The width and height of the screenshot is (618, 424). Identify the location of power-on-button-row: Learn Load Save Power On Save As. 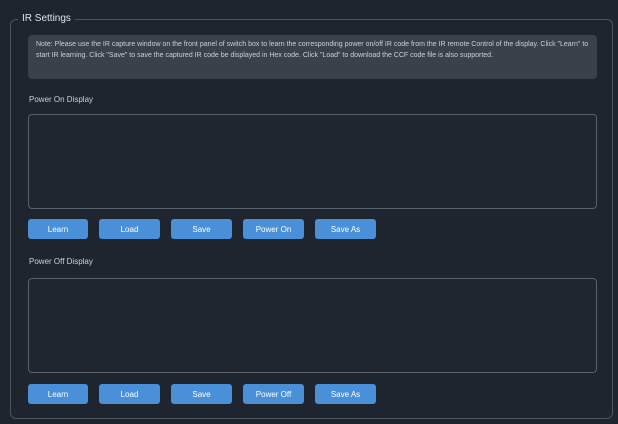
(202, 229).